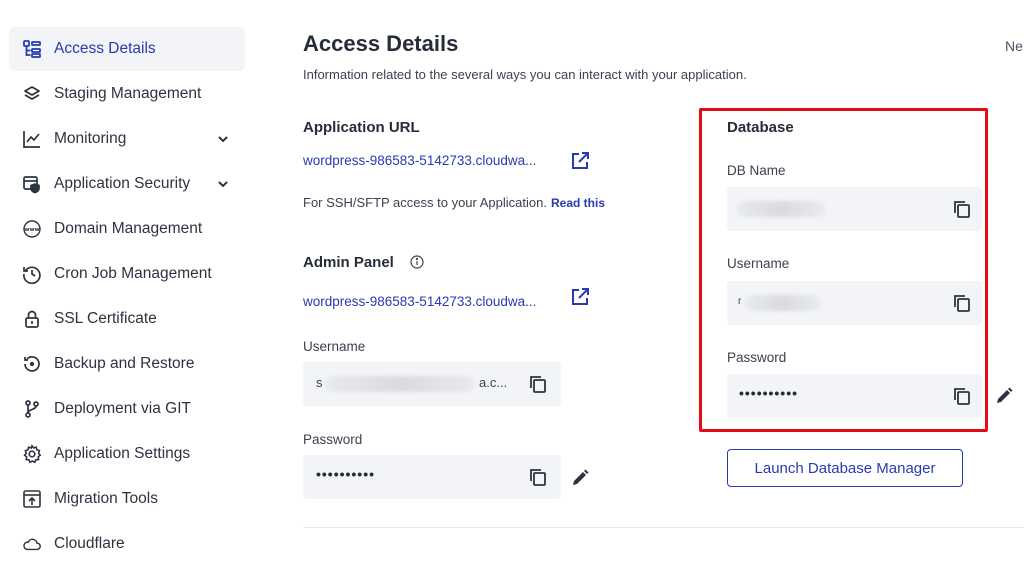  I want to click on page-title: Access Details, so click(381, 43).